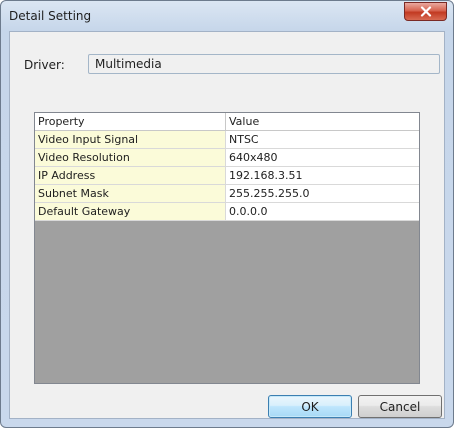 The image size is (454, 428). Describe the element at coordinates (400, 406) in the screenshot. I see `cancel-button: Cancel` at that location.